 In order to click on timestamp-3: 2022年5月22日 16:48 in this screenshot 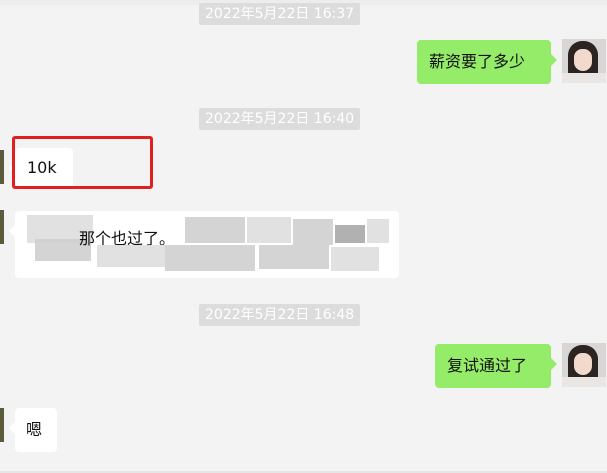, I will do `click(280, 315)`.